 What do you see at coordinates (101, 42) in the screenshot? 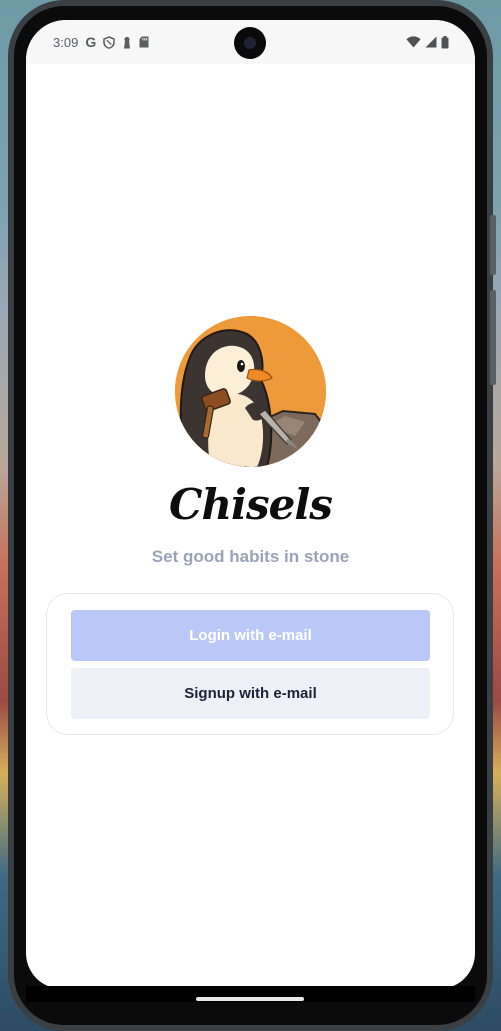
I see `status-left: 3:09 G` at bounding box center [101, 42].